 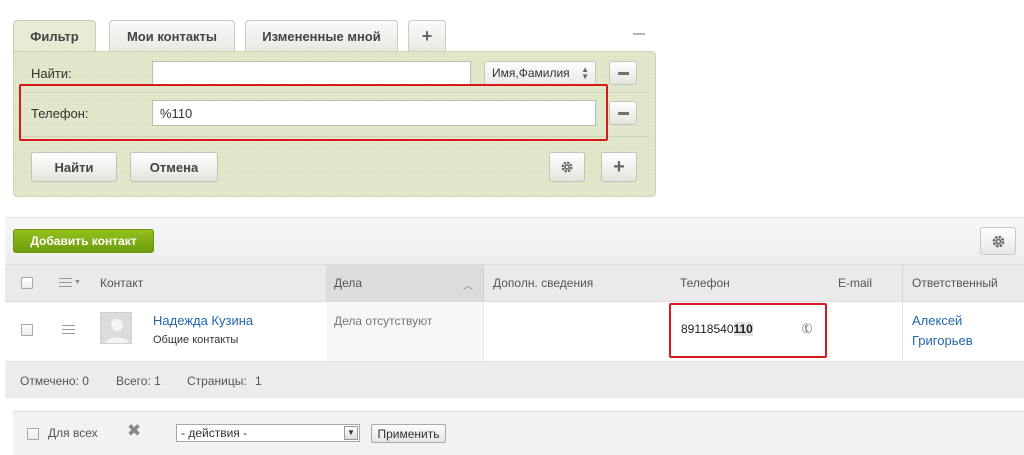 I want to click on actions-select-value: - действия -, so click(x=214, y=433).